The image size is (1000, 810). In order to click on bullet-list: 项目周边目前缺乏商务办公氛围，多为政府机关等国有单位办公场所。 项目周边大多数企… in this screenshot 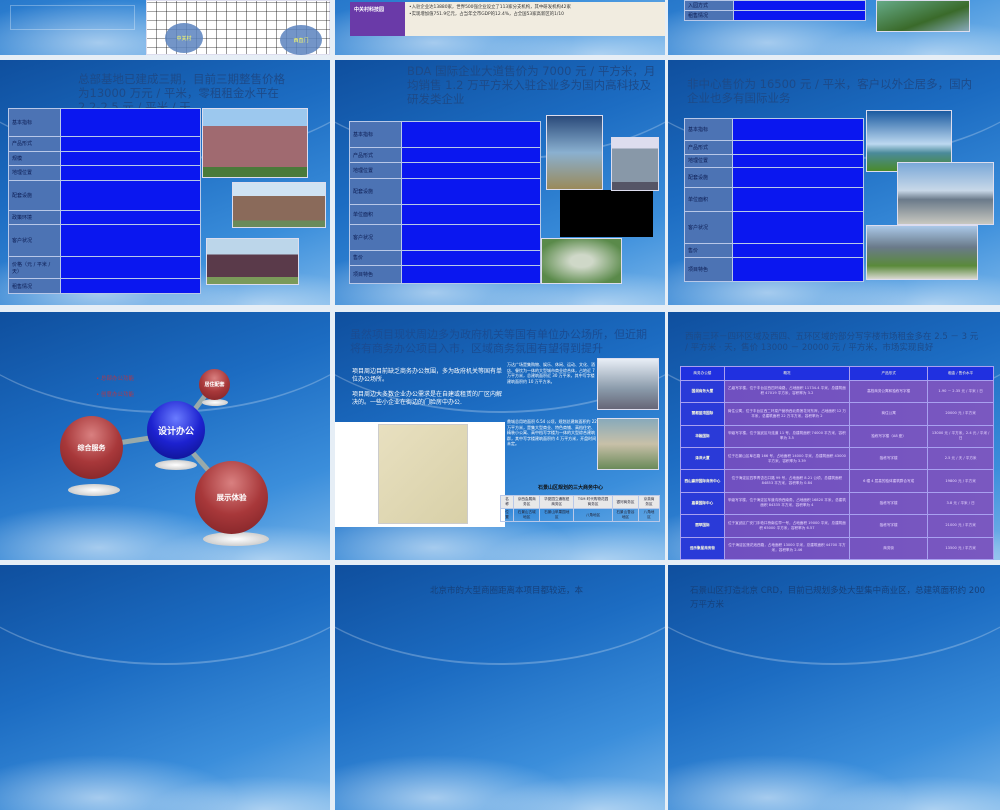, I will do `click(427, 387)`.